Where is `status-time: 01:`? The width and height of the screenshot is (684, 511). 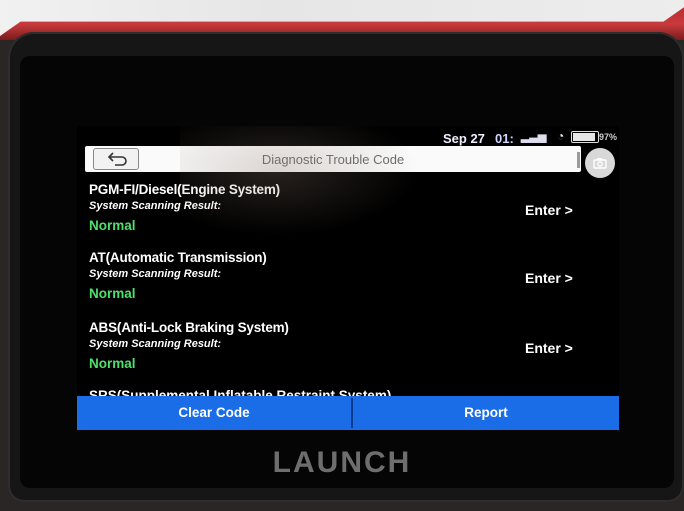
status-time: 01: is located at coordinates (504, 138).